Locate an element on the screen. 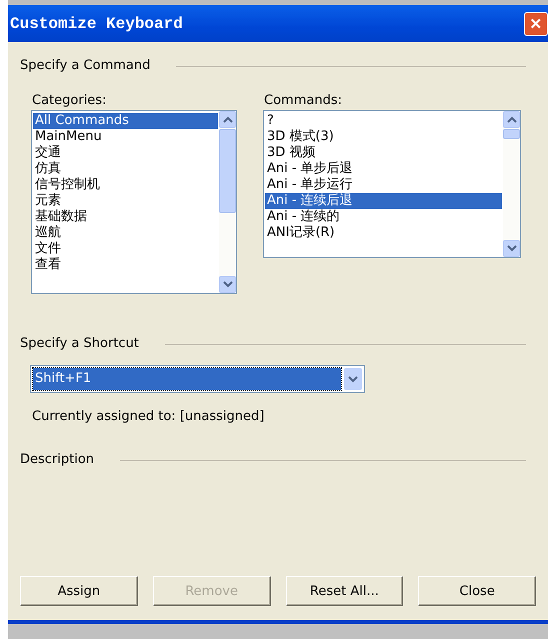 Image resolution: width=548 pixels, height=639 pixels. categories-list: All Commands MainMenu 交通 仿真 信号控制机 元素 基础数据 巡航 文件 查看 is located at coordinates (134, 202).